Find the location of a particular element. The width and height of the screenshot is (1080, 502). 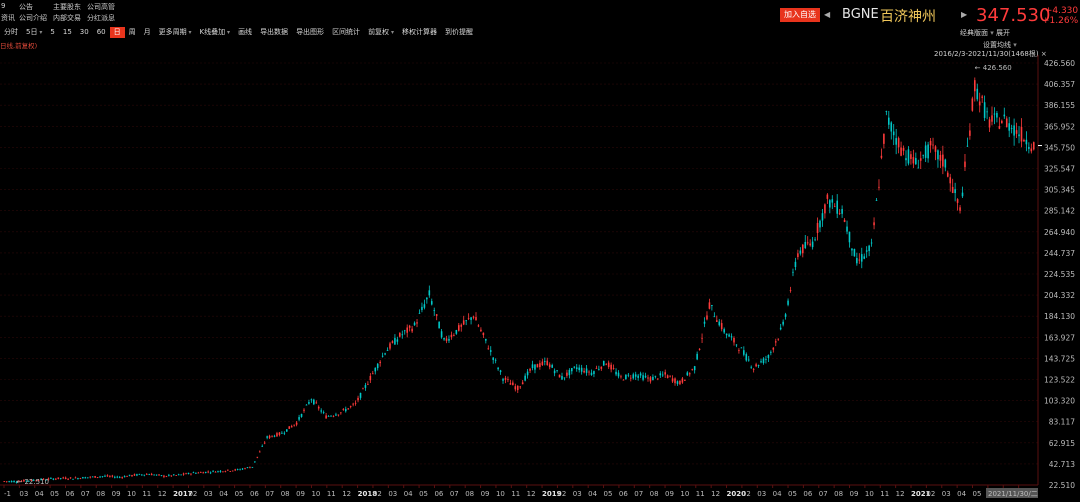

y-tick-label: 42.713 is located at coordinates (1062, 464).